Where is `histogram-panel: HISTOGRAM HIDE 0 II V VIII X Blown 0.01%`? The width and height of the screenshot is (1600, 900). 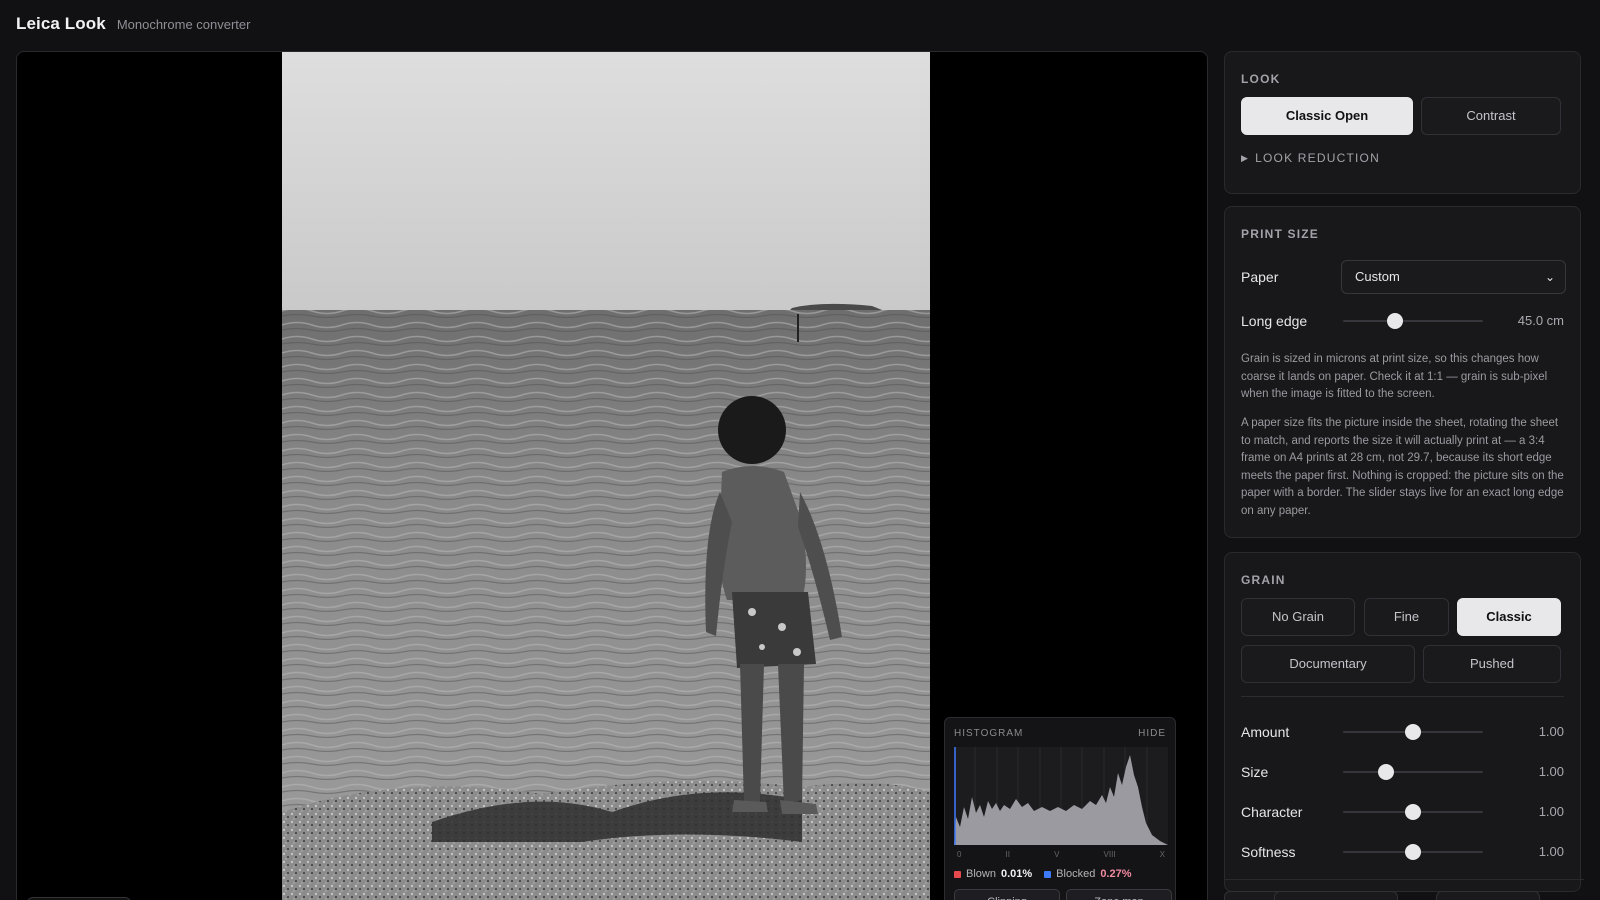
histogram-panel: HISTOGRAM HIDE 0 II V VIII X Blown 0.01% is located at coordinates (1060, 808).